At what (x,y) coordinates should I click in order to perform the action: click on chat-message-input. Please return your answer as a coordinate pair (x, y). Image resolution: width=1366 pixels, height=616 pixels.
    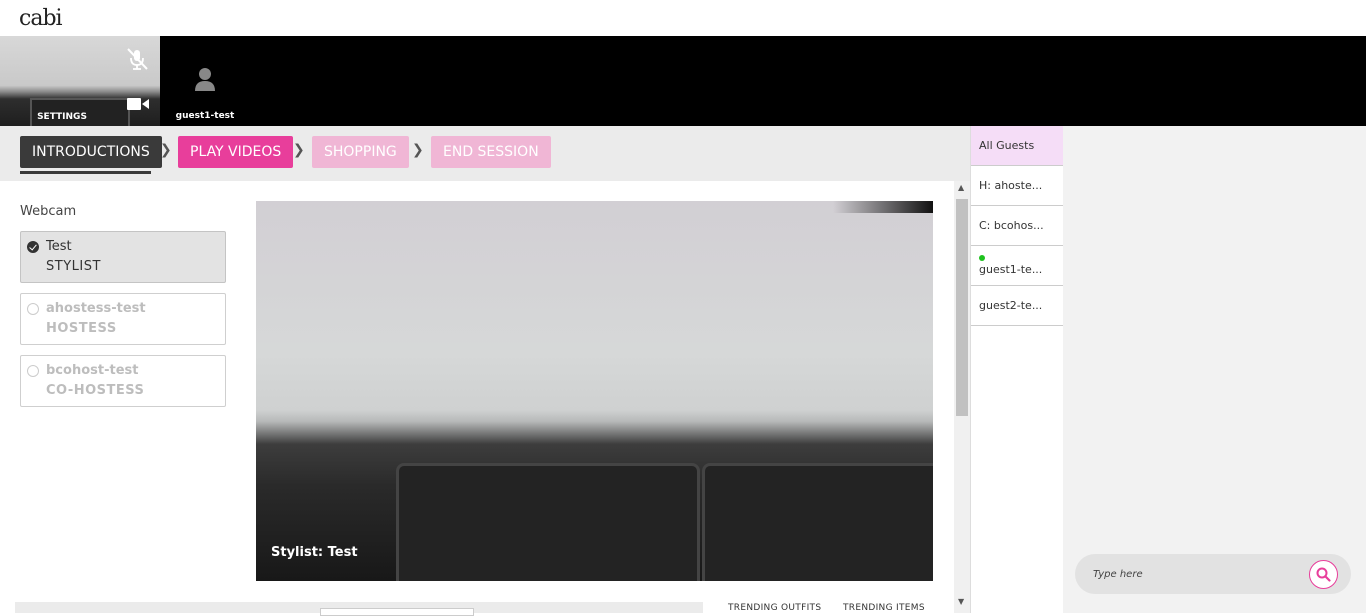
    Looking at the image, I should click on (1198, 574).